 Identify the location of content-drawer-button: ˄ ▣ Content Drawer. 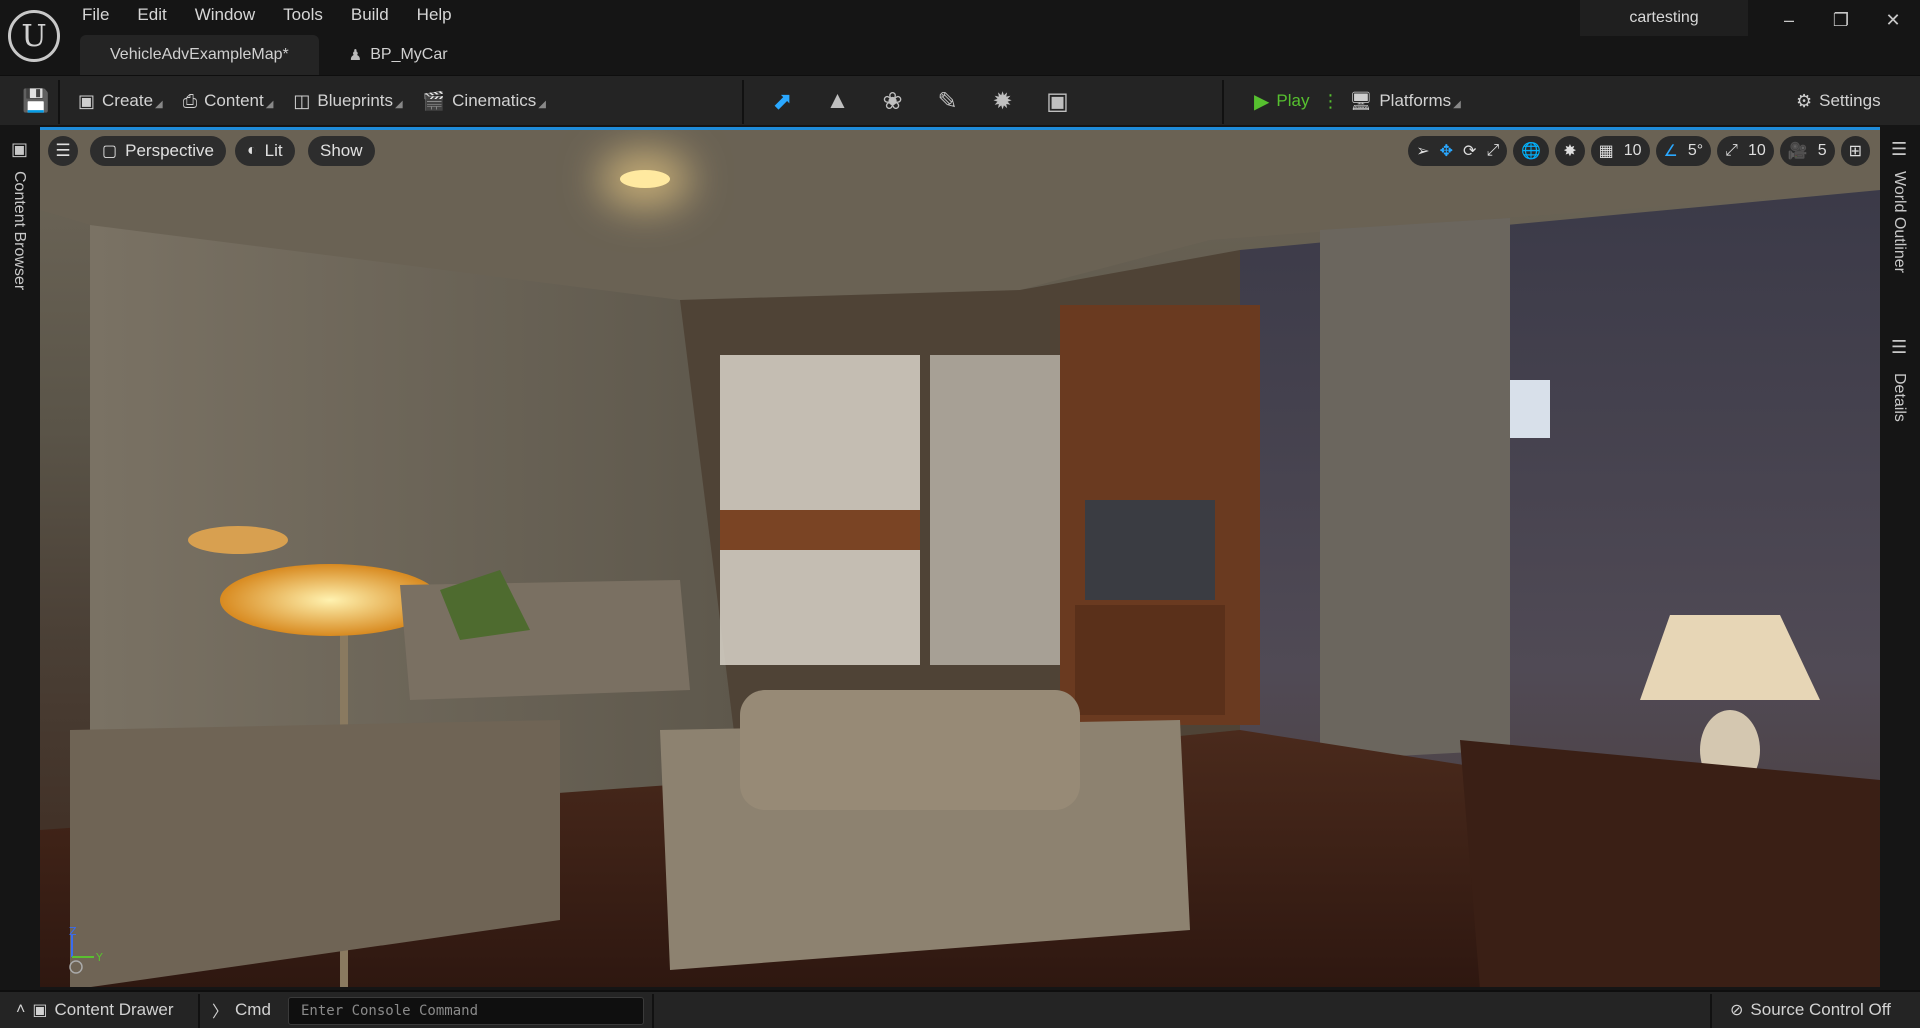
(95, 1010).